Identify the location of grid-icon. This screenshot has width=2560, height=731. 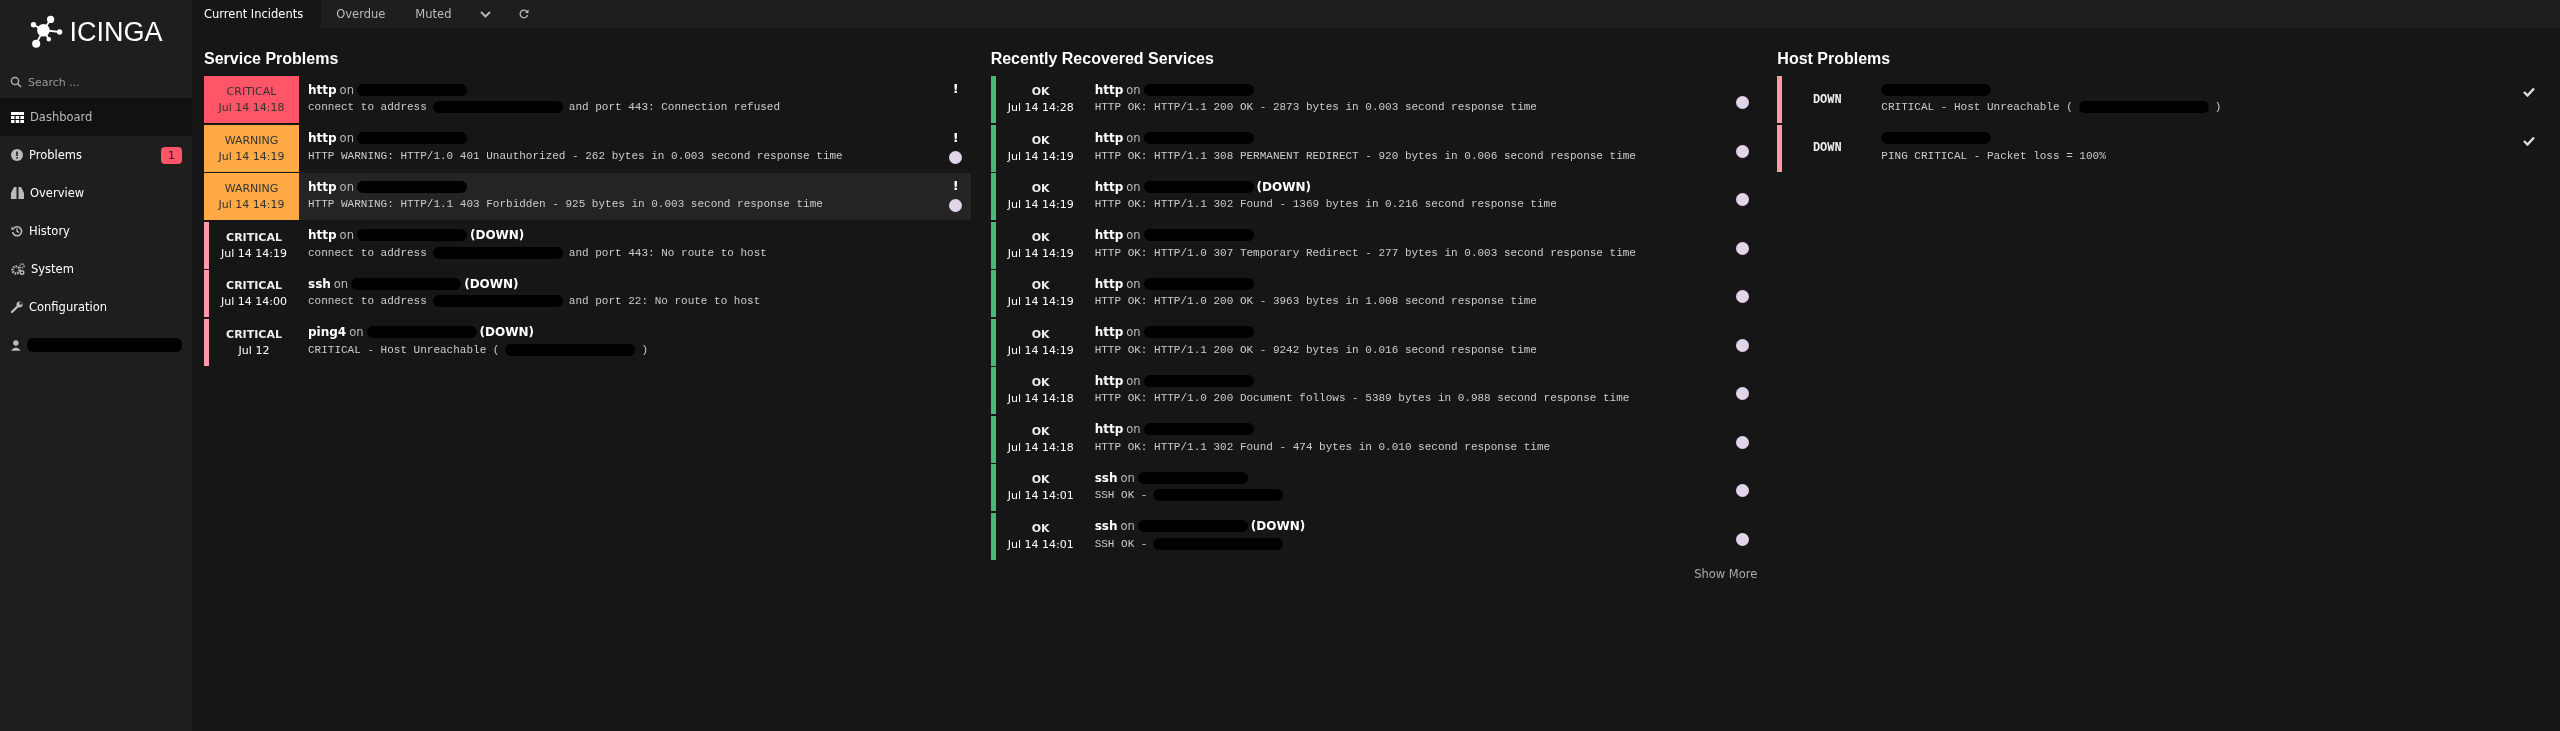
(17, 117).